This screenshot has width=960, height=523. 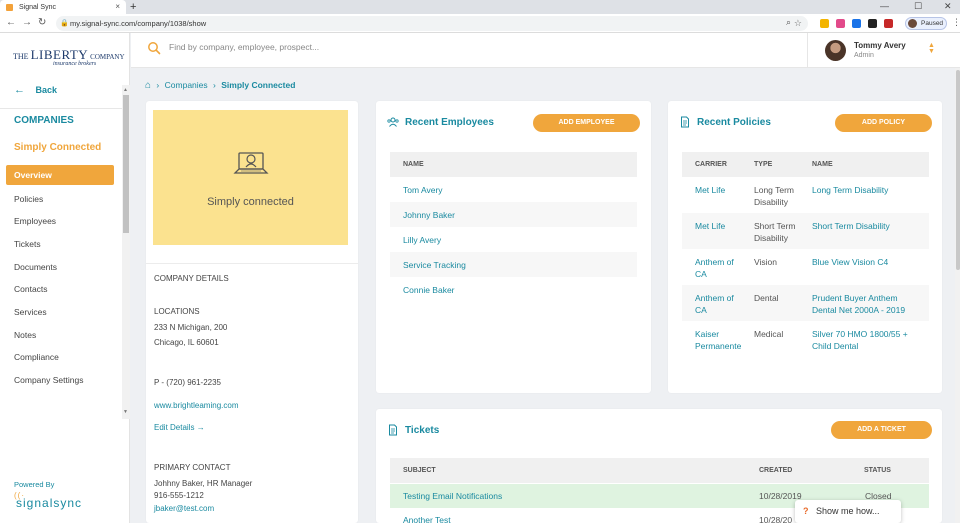 What do you see at coordinates (422, 430) in the screenshot?
I see `tickets-title-text: Tickets` at bounding box center [422, 430].